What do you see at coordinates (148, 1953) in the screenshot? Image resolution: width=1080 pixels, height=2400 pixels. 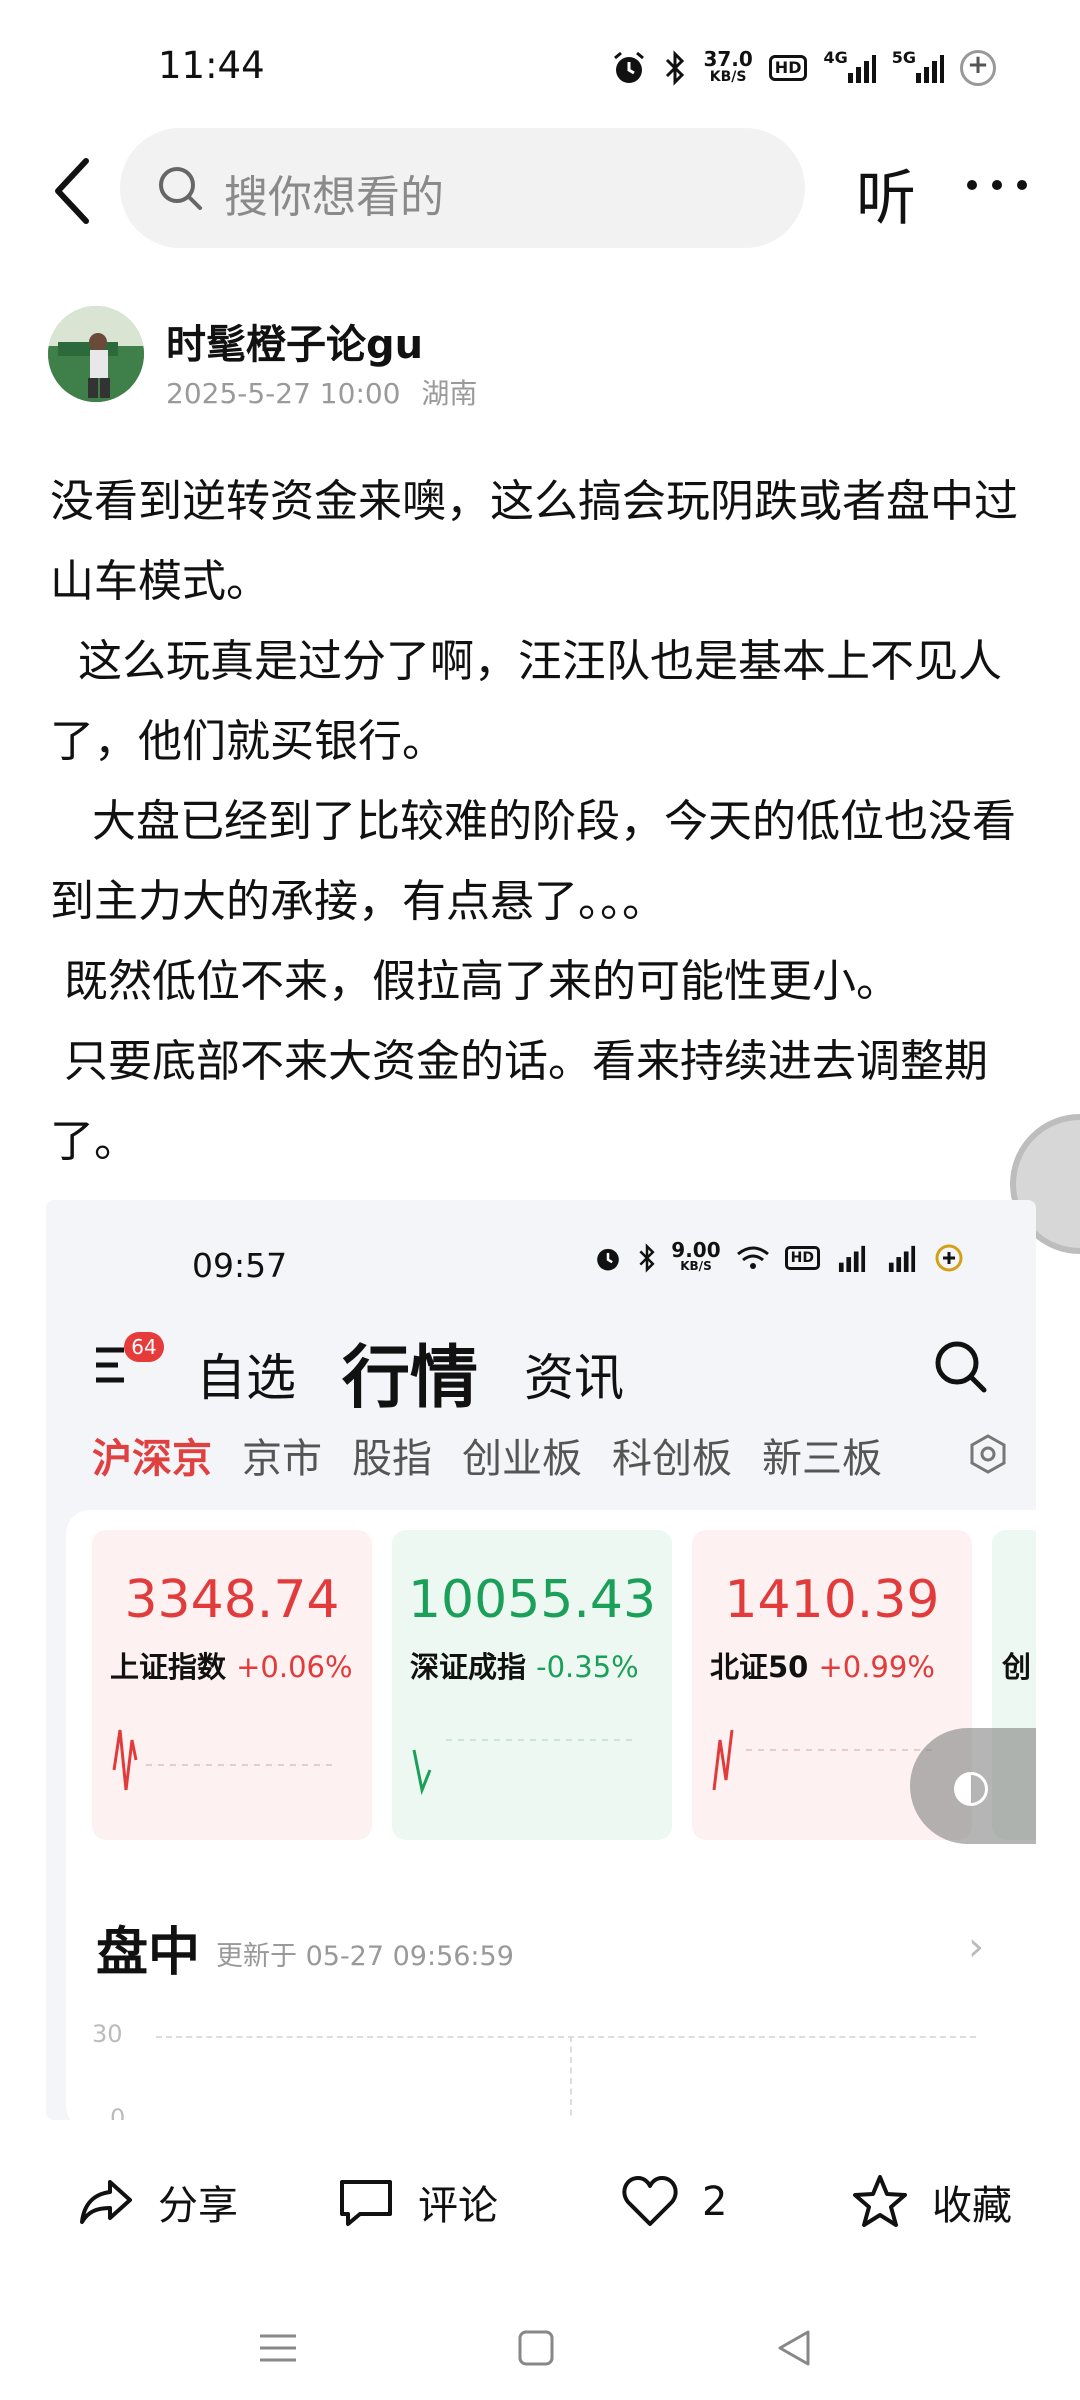 I see `intraday-title: 盘中` at bounding box center [148, 1953].